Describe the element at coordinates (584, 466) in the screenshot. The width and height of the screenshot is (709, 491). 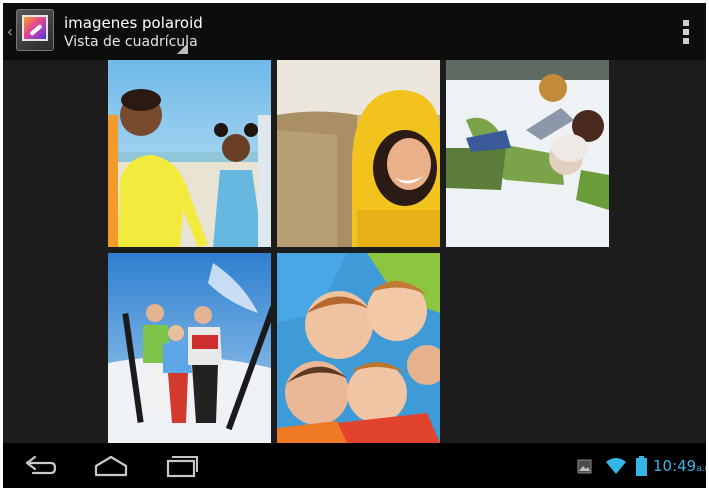
I see `gallery-notification-icon` at that location.